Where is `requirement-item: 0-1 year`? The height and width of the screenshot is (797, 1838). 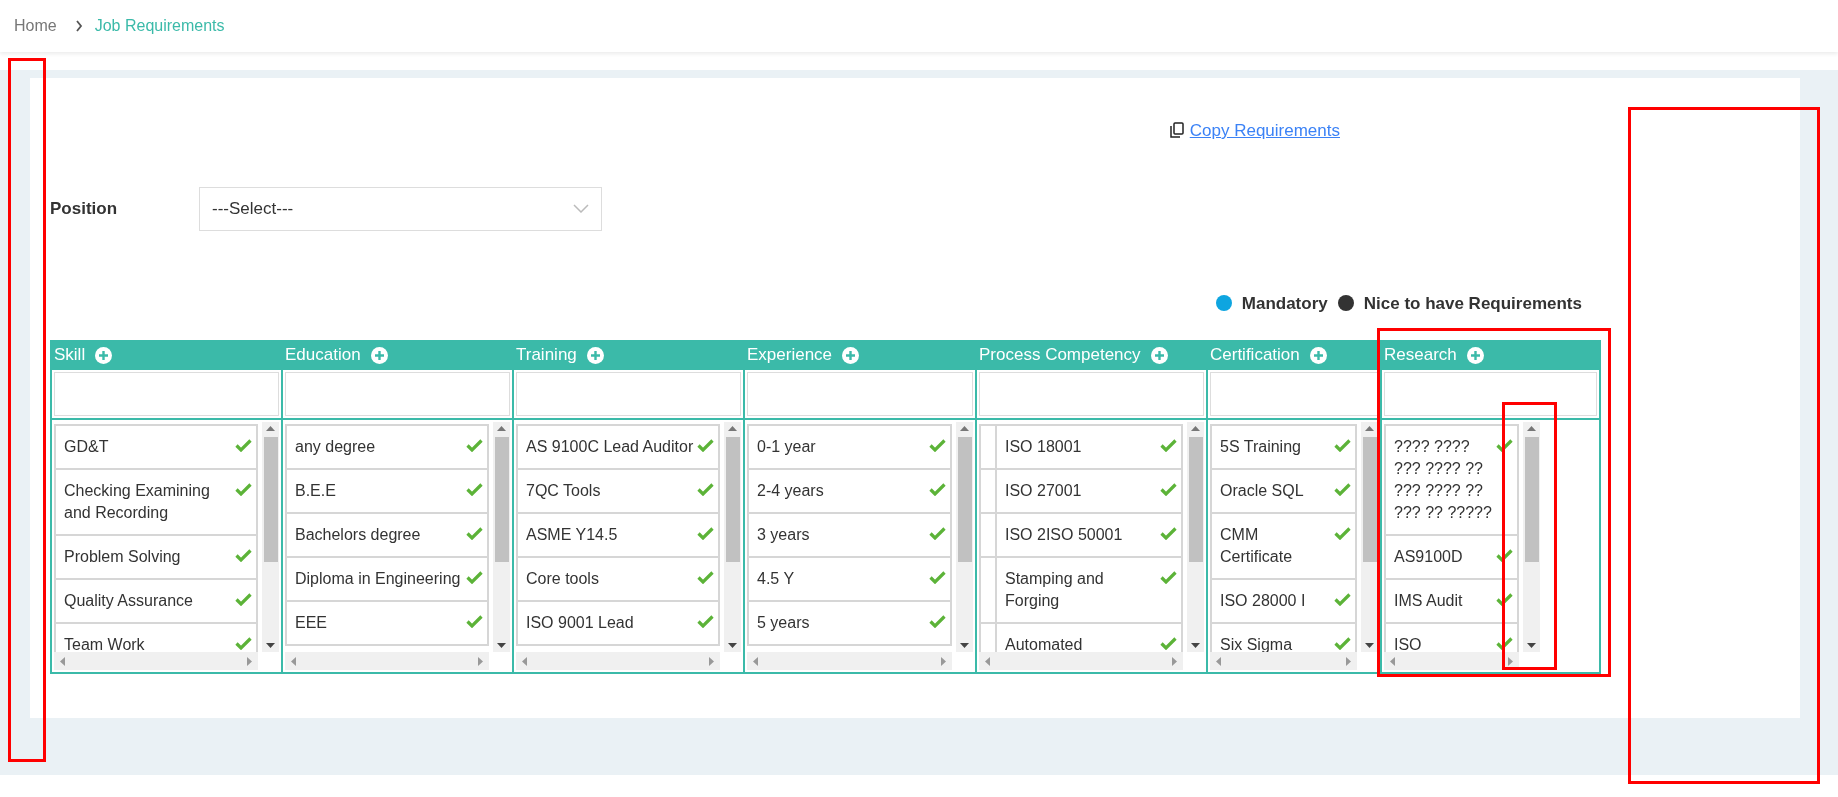 requirement-item: 0-1 year is located at coordinates (786, 447).